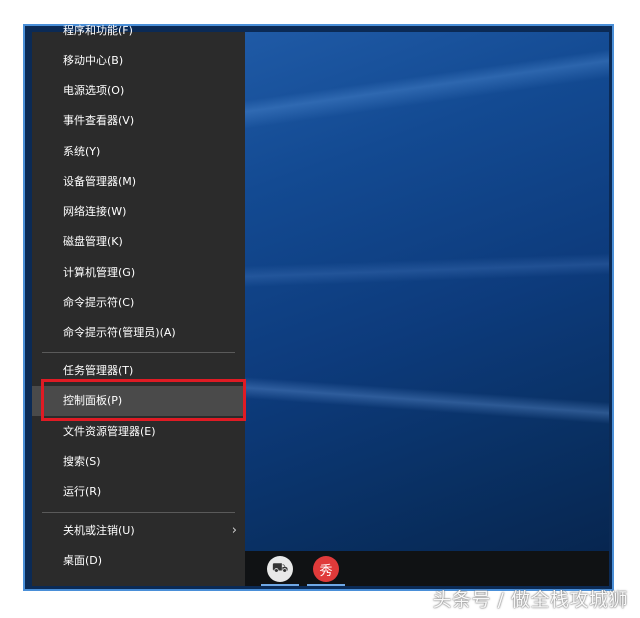  I want to click on menu-item-device-manager: 设备管理器(M), so click(138, 182).